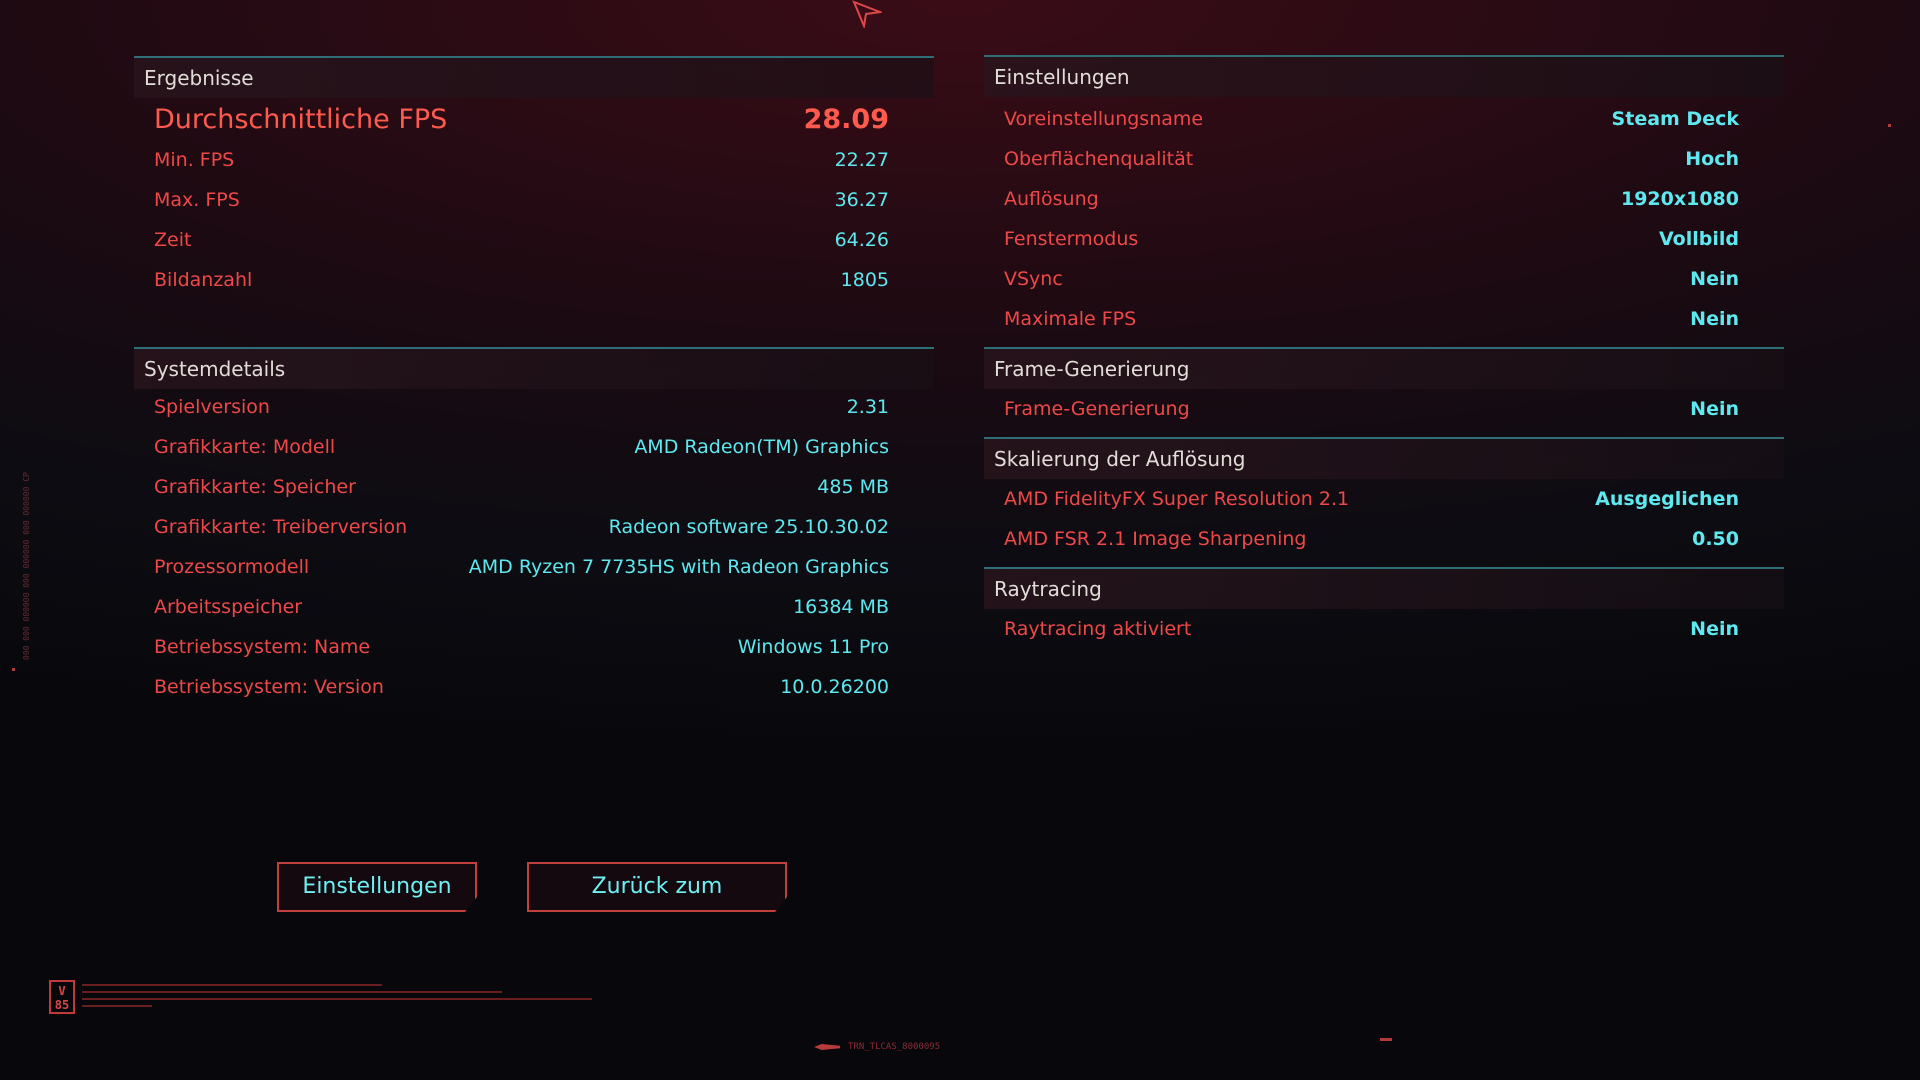 The image size is (1920, 1080). Describe the element at coordinates (748, 527) in the screenshot. I see `row-value: Radeon software 25.10.30.02` at that location.